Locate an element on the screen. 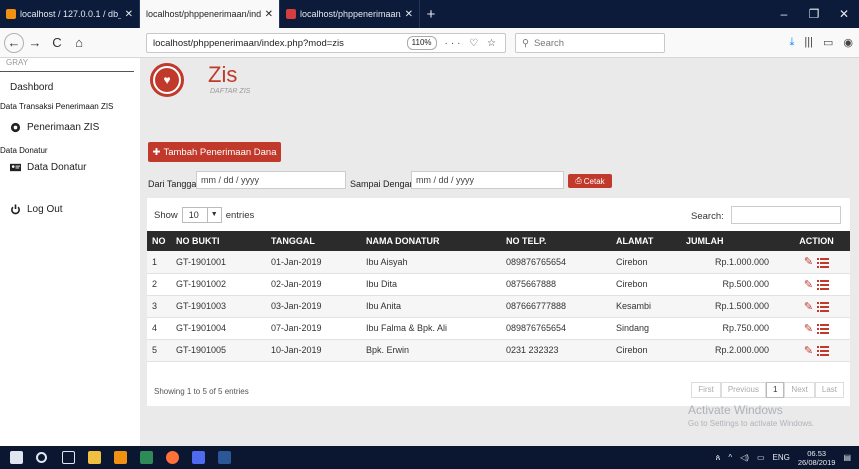 This screenshot has height=469, width=859. no-telp-cell: 0875667888 is located at coordinates (531, 284).